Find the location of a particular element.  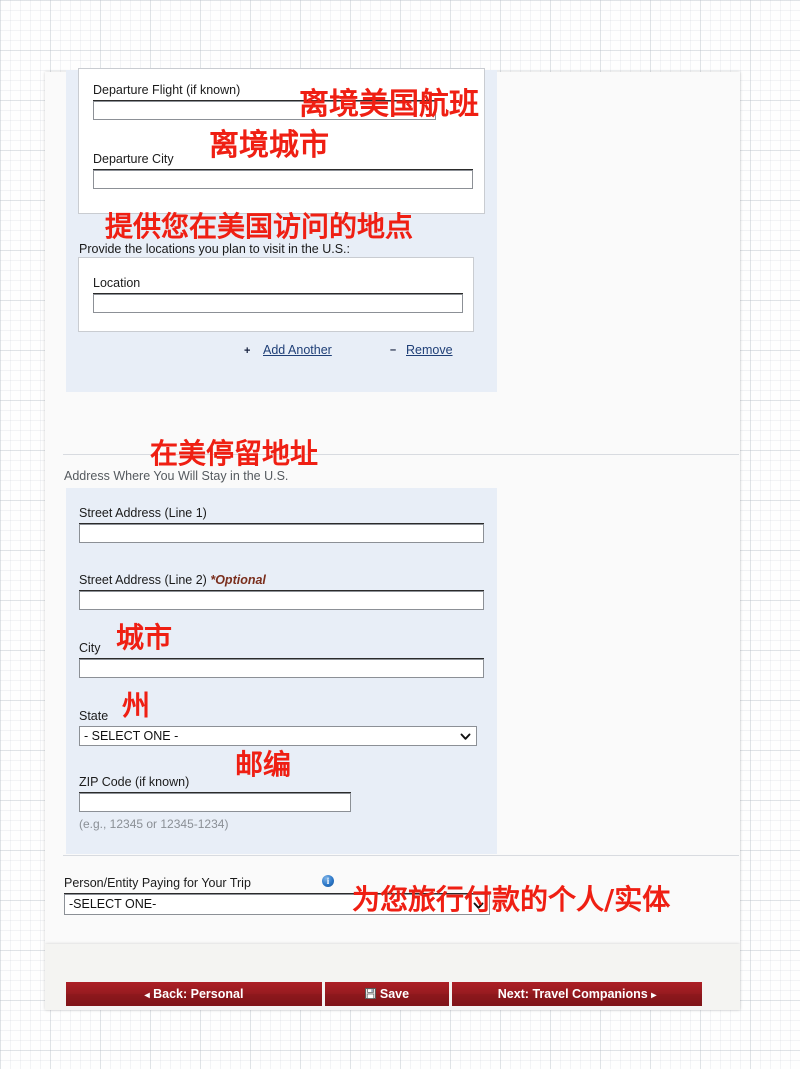

back-personal-button: ◂ Back: Personal is located at coordinates (194, 994).